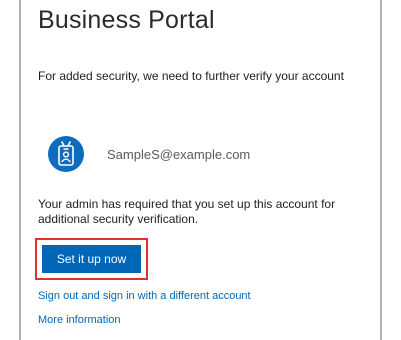 The width and height of the screenshot is (401, 340). I want to click on more-information-link: More information, so click(79, 320).